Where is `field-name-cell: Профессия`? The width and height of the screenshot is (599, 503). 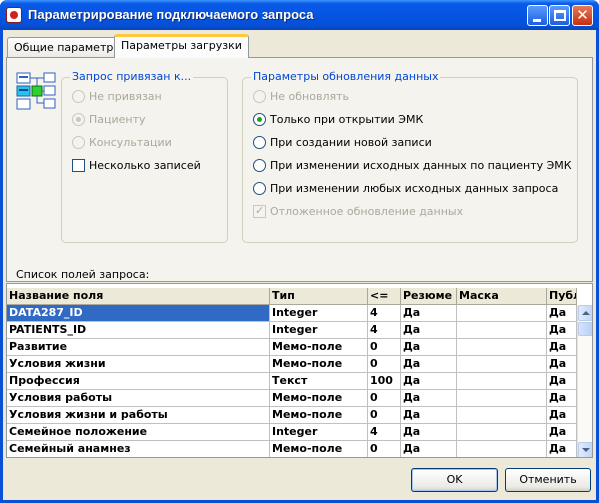
field-name-cell: Профессия is located at coordinates (138, 381).